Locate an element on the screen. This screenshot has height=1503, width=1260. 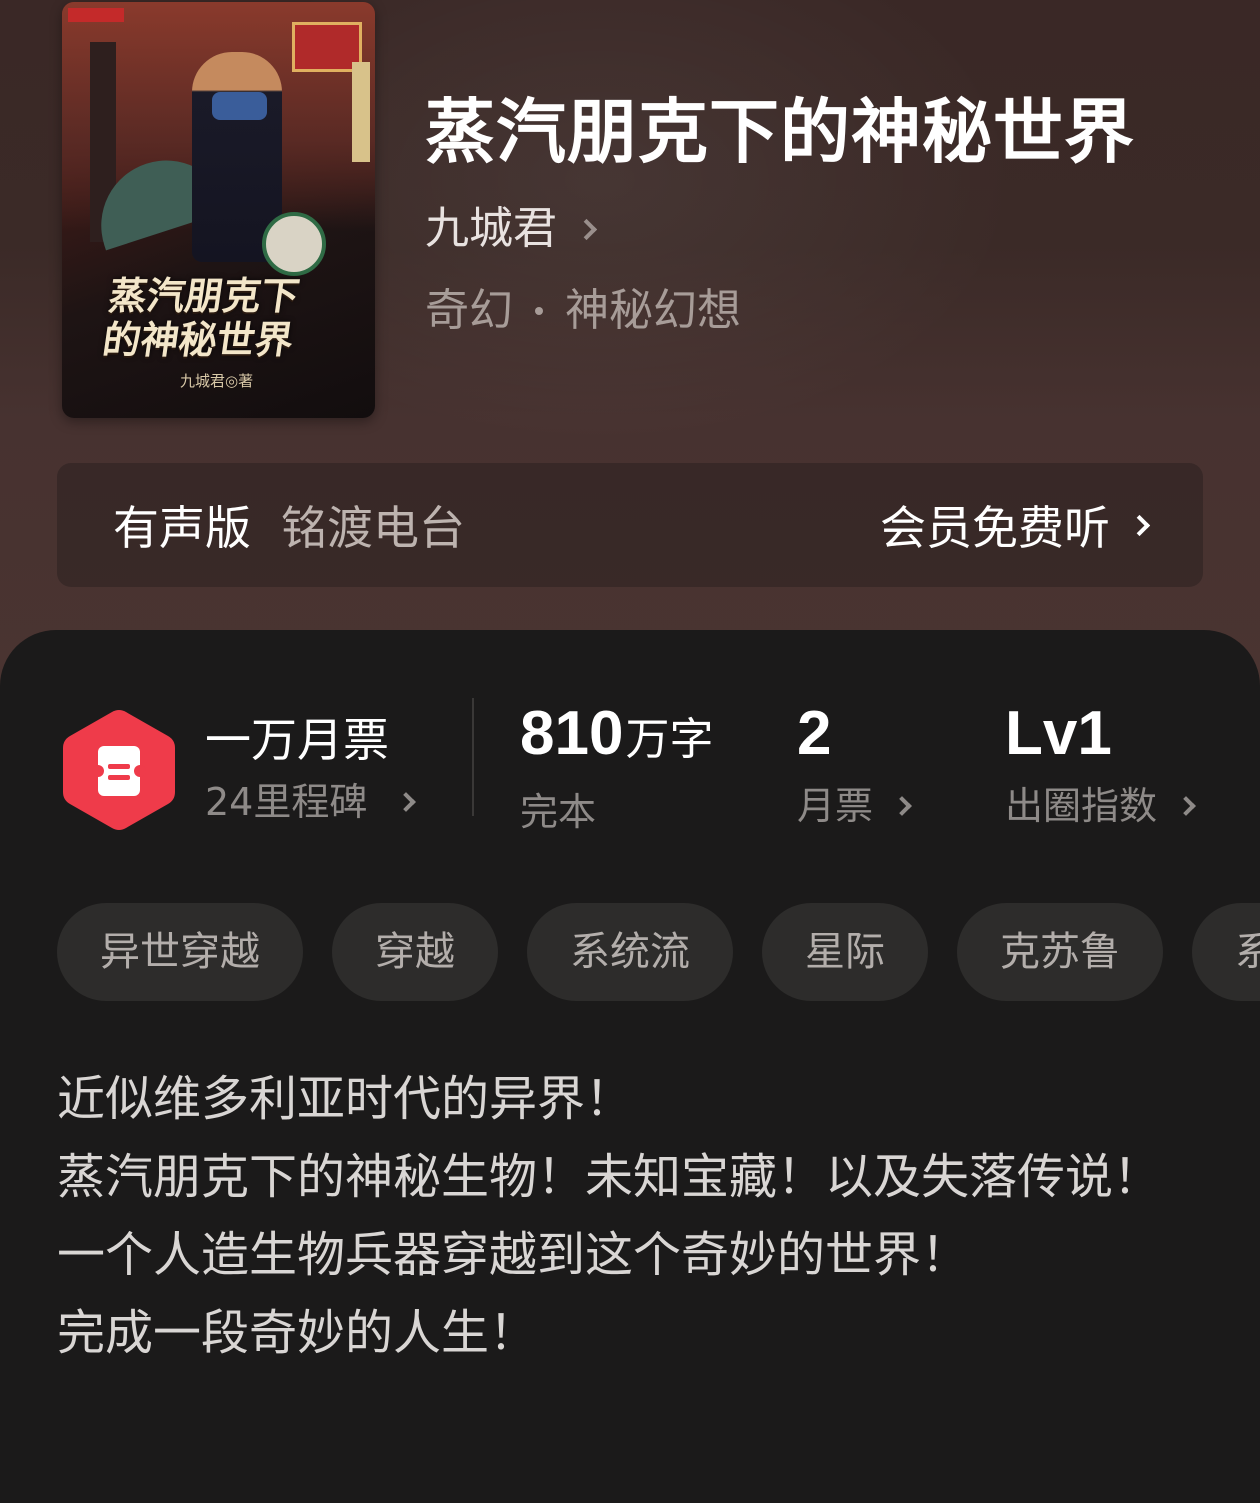
stat-popularity: Lv1 出圈指数 is located at coordinates (1100, 764).